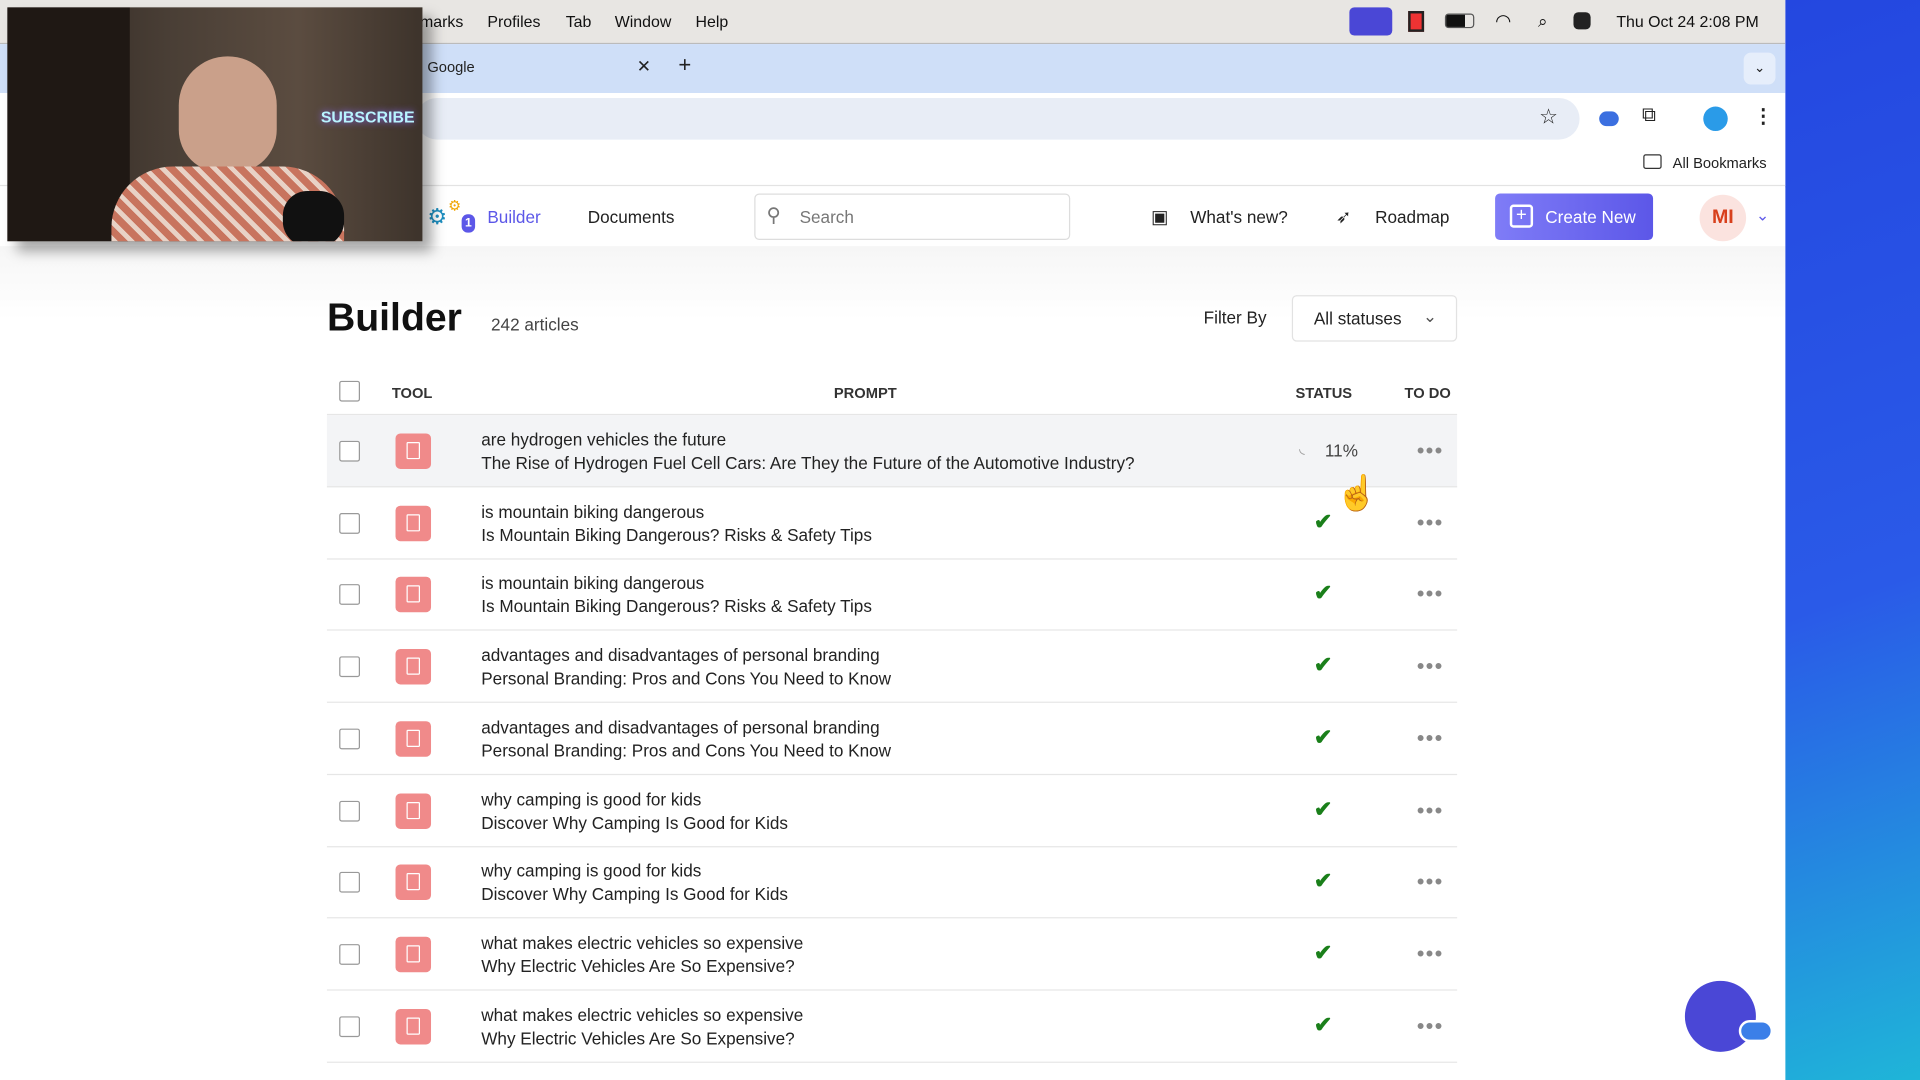  I want to click on whats-new-link: What's new?, so click(1239, 217).